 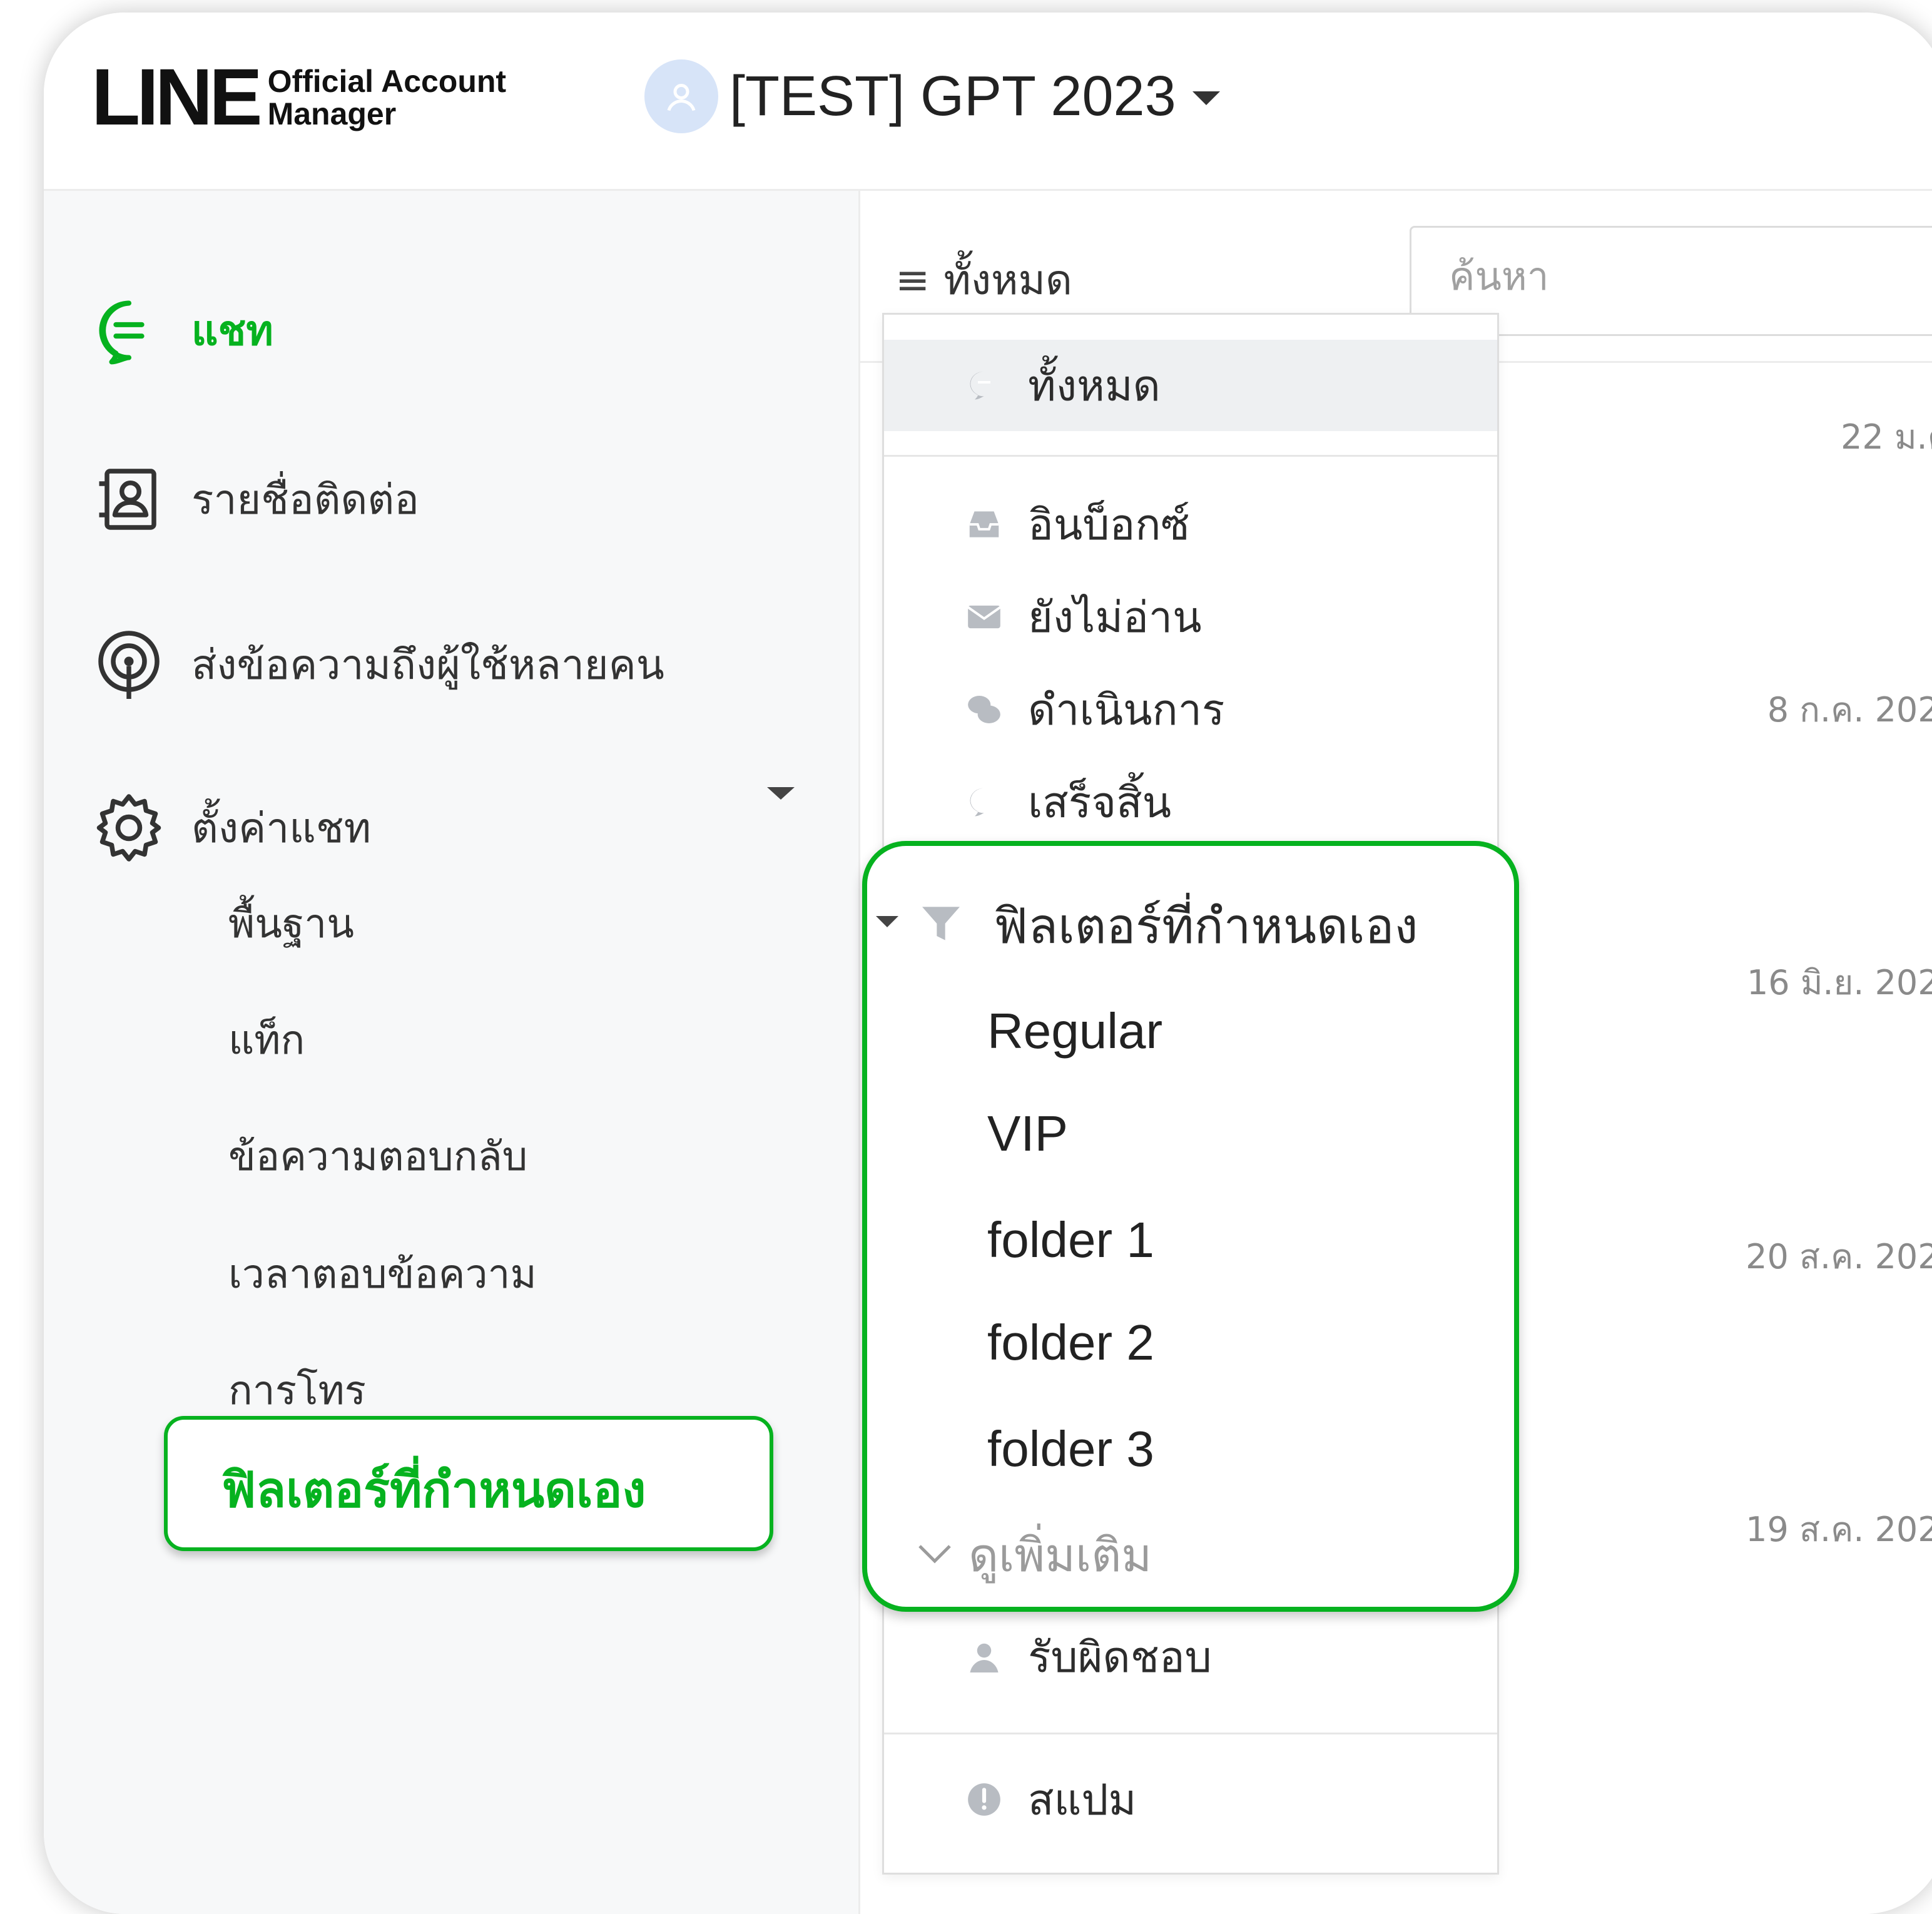 What do you see at coordinates (984, 524) in the screenshot?
I see `inbox-icon` at bounding box center [984, 524].